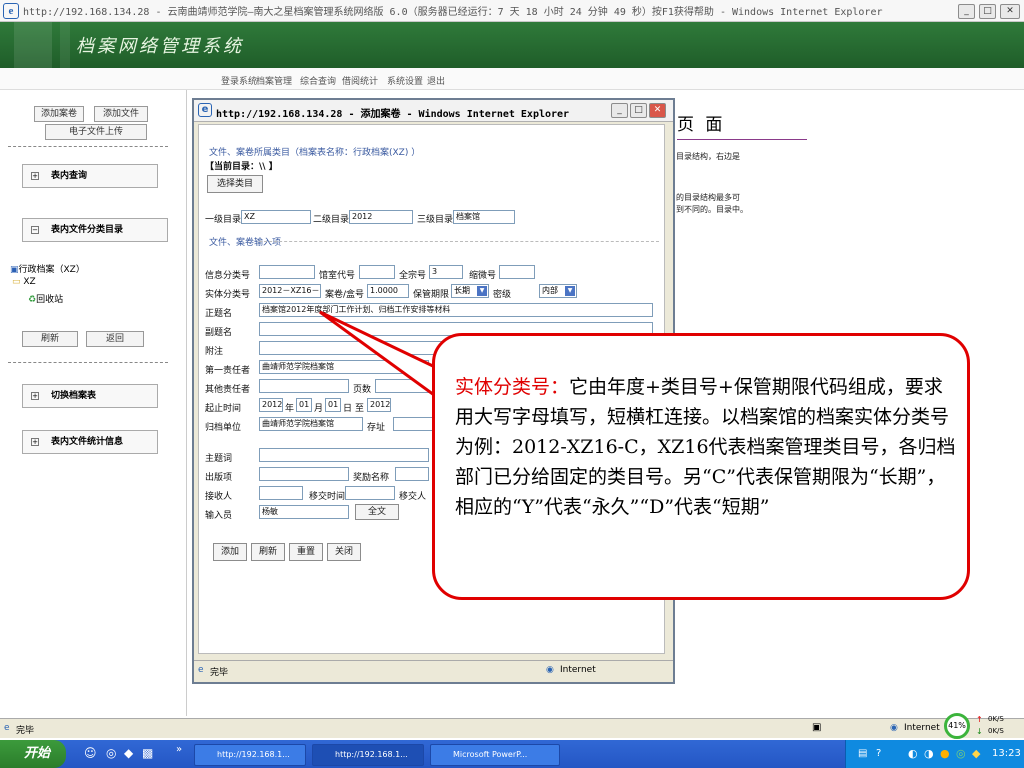 The width and height of the screenshot is (1024, 768). I want to click on minimize-button: _, so click(966, 11).